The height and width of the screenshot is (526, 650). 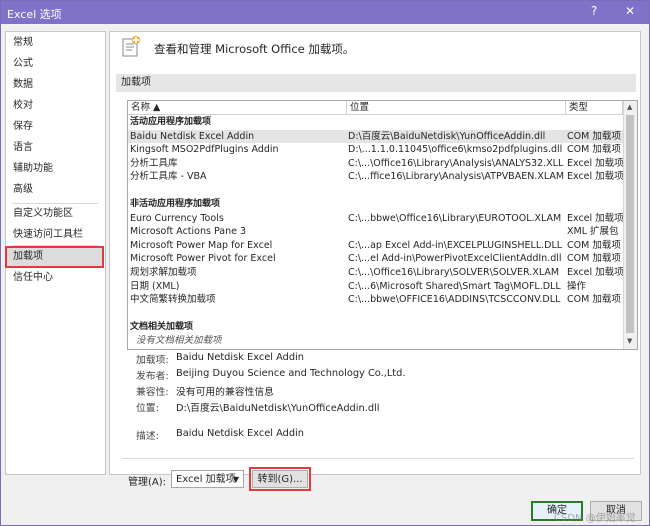 What do you see at coordinates (54, 214) in the screenshot?
I see `sidebar-item-customize-ribbon: 自定义功能区` at bounding box center [54, 214].